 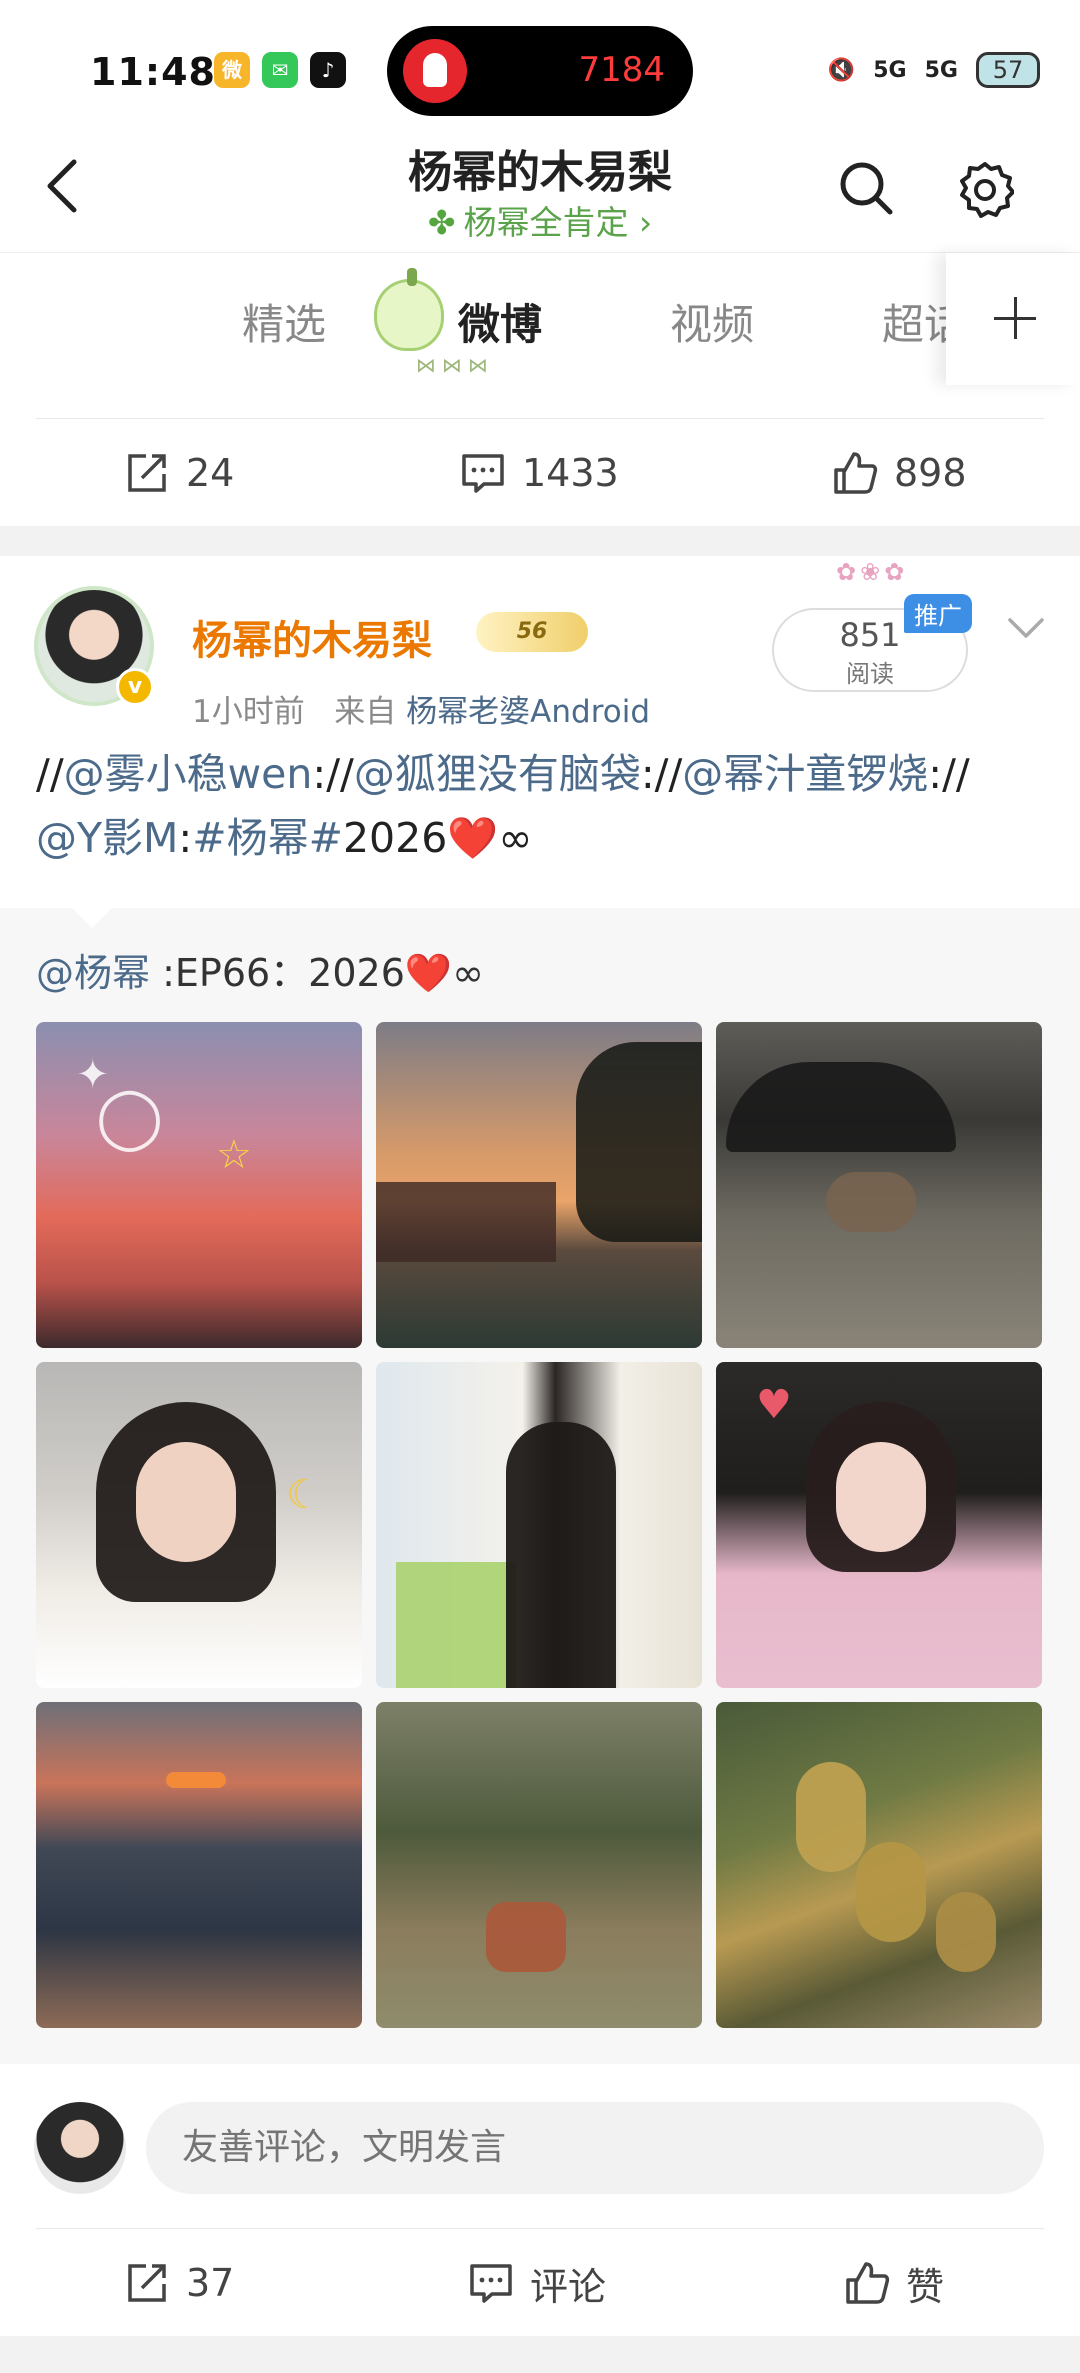 What do you see at coordinates (199, 1525) in the screenshot?
I see `photo-woman-wink: ☾` at bounding box center [199, 1525].